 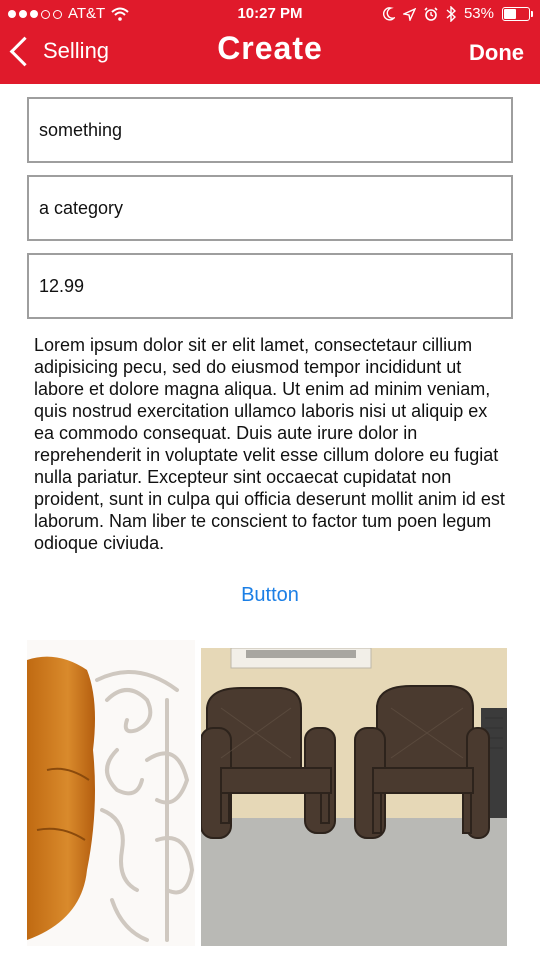 What do you see at coordinates (451, 14) in the screenshot?
I see `bluetooth-icon` at bounding box center [451, 14].